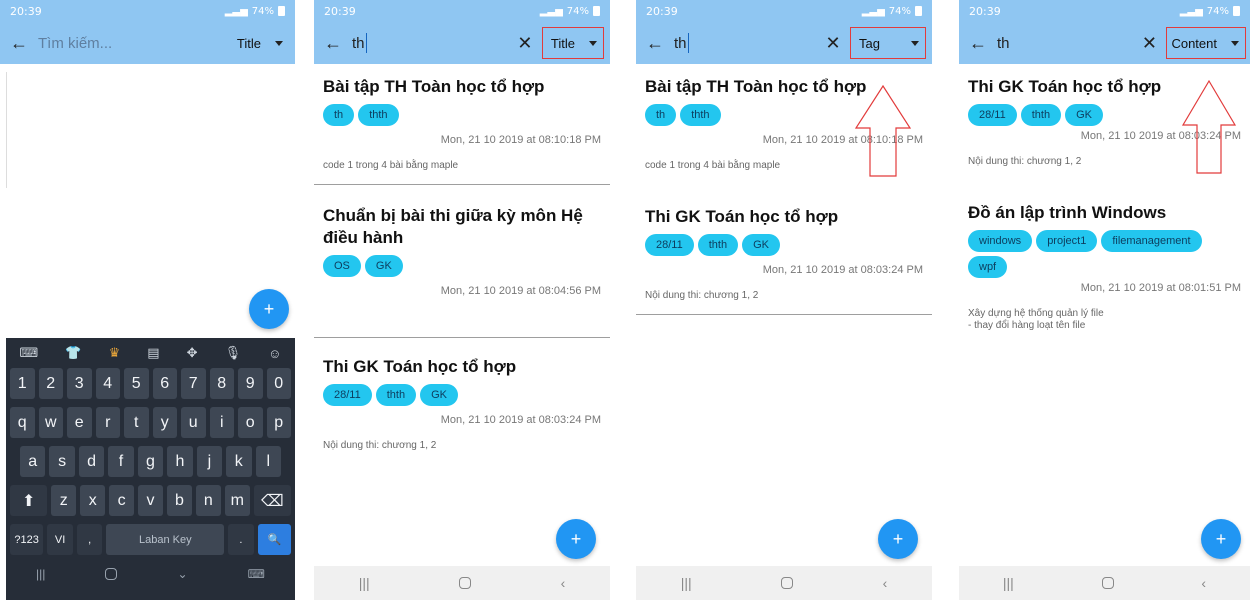 The height and width of the screenshot is (600, 1250). Describe the element at coordinates (22, 383) in the screenshot. I see `key: 1` at that location.